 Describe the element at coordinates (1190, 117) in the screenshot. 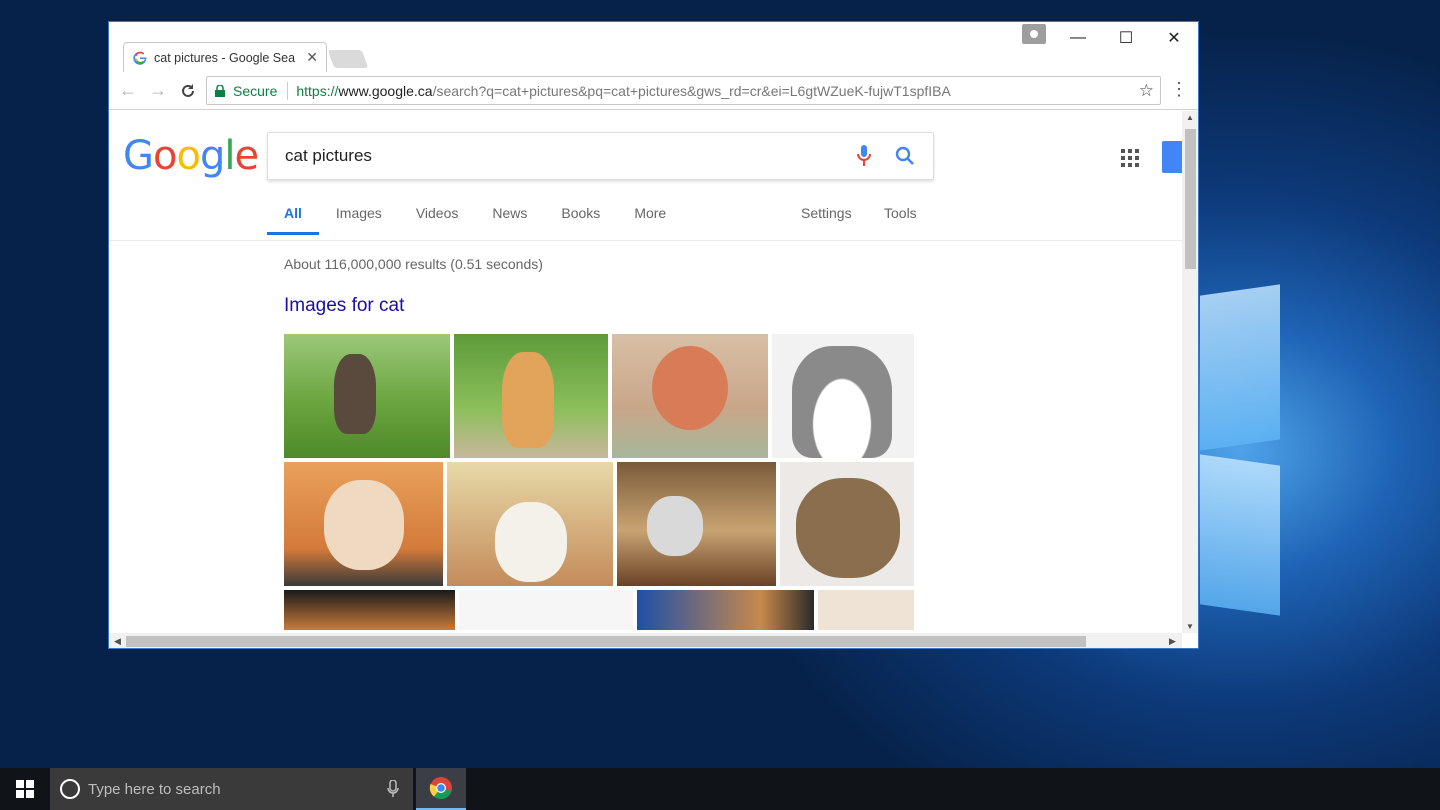

I see `scroll-up-icon: ▲` at that location.